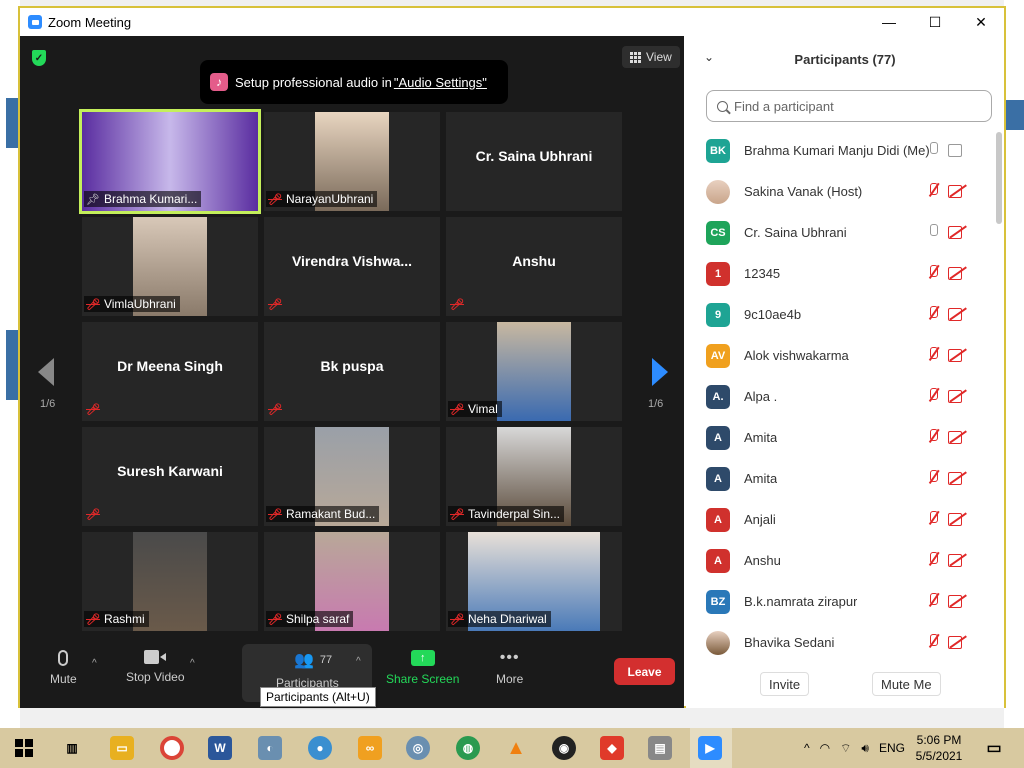  What do you see at coordinates (889, 22) in the screenshot?
I see `minimize-button: —` at bounding box center [889, 22].